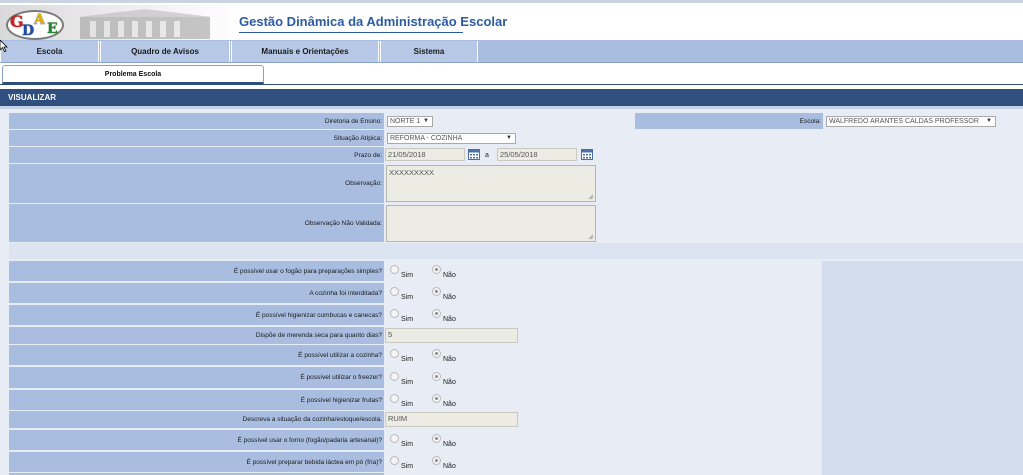 The width and height of the screenshot is (1023, 475). Describe the element at coordinates (511, 74) in the screenshot. I see `tab-bar: Problema Escola` at that location.